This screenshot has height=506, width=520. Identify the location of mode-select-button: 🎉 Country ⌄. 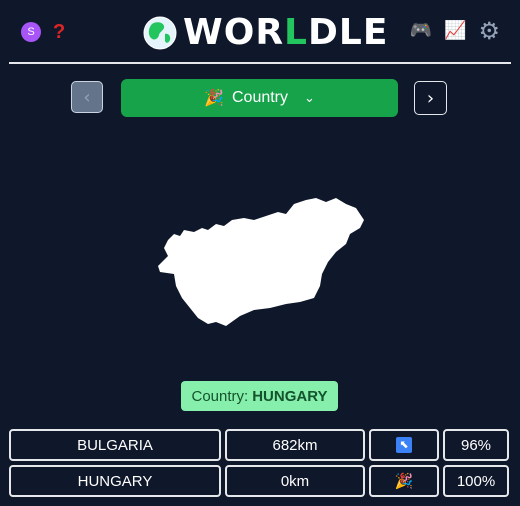
(259, 98).